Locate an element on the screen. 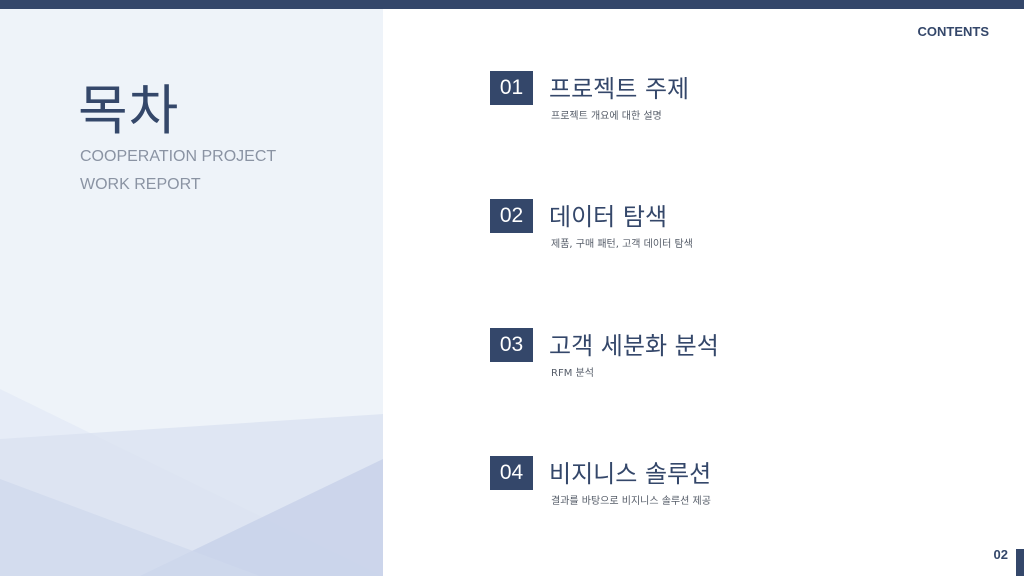  item-description: 제품, 구매 패턴, 고객 데이터 탐색 is located at coordinates (622, 244).